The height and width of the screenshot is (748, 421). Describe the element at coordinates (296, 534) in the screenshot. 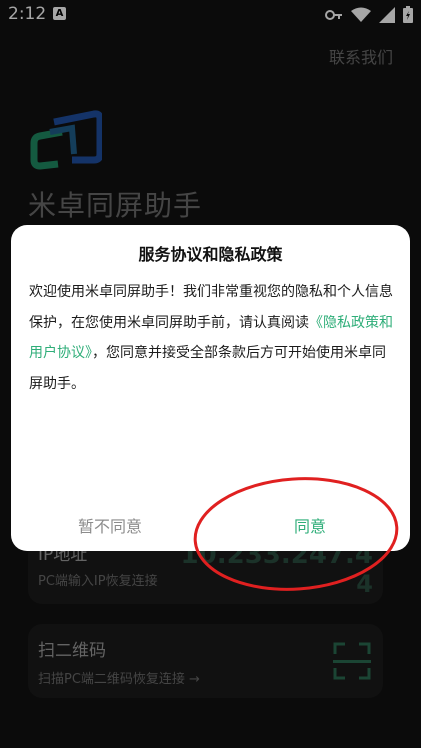

I see `highlight-annotation` at that location.